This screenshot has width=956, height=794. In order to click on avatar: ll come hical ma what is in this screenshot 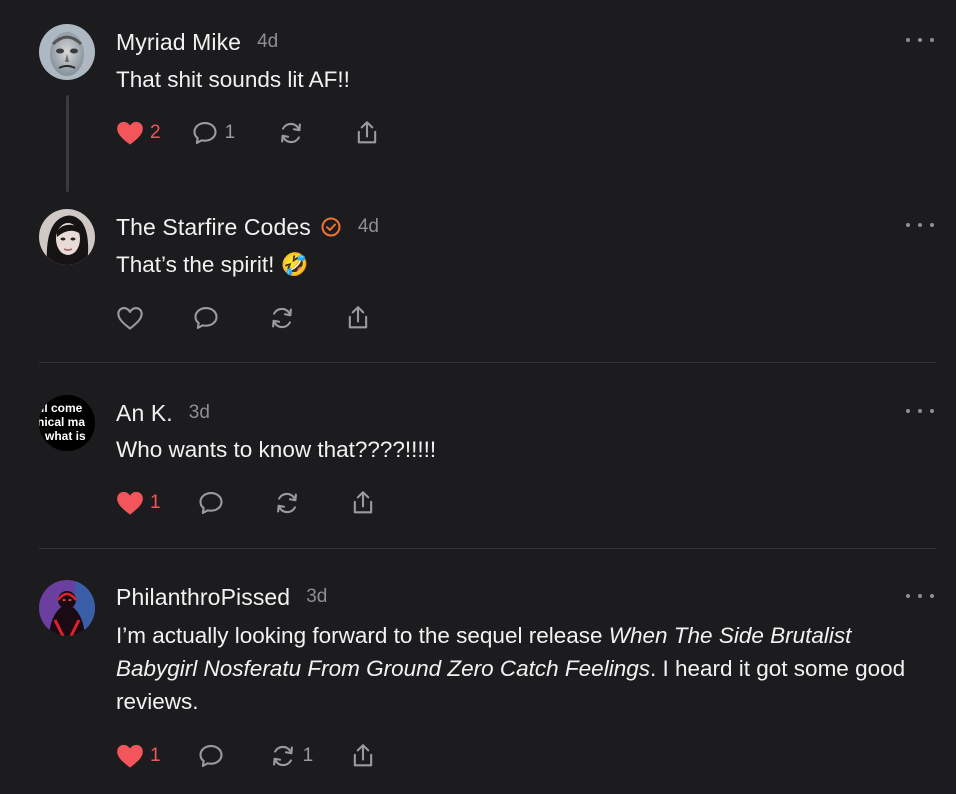, I will do `click(67, 423)`.